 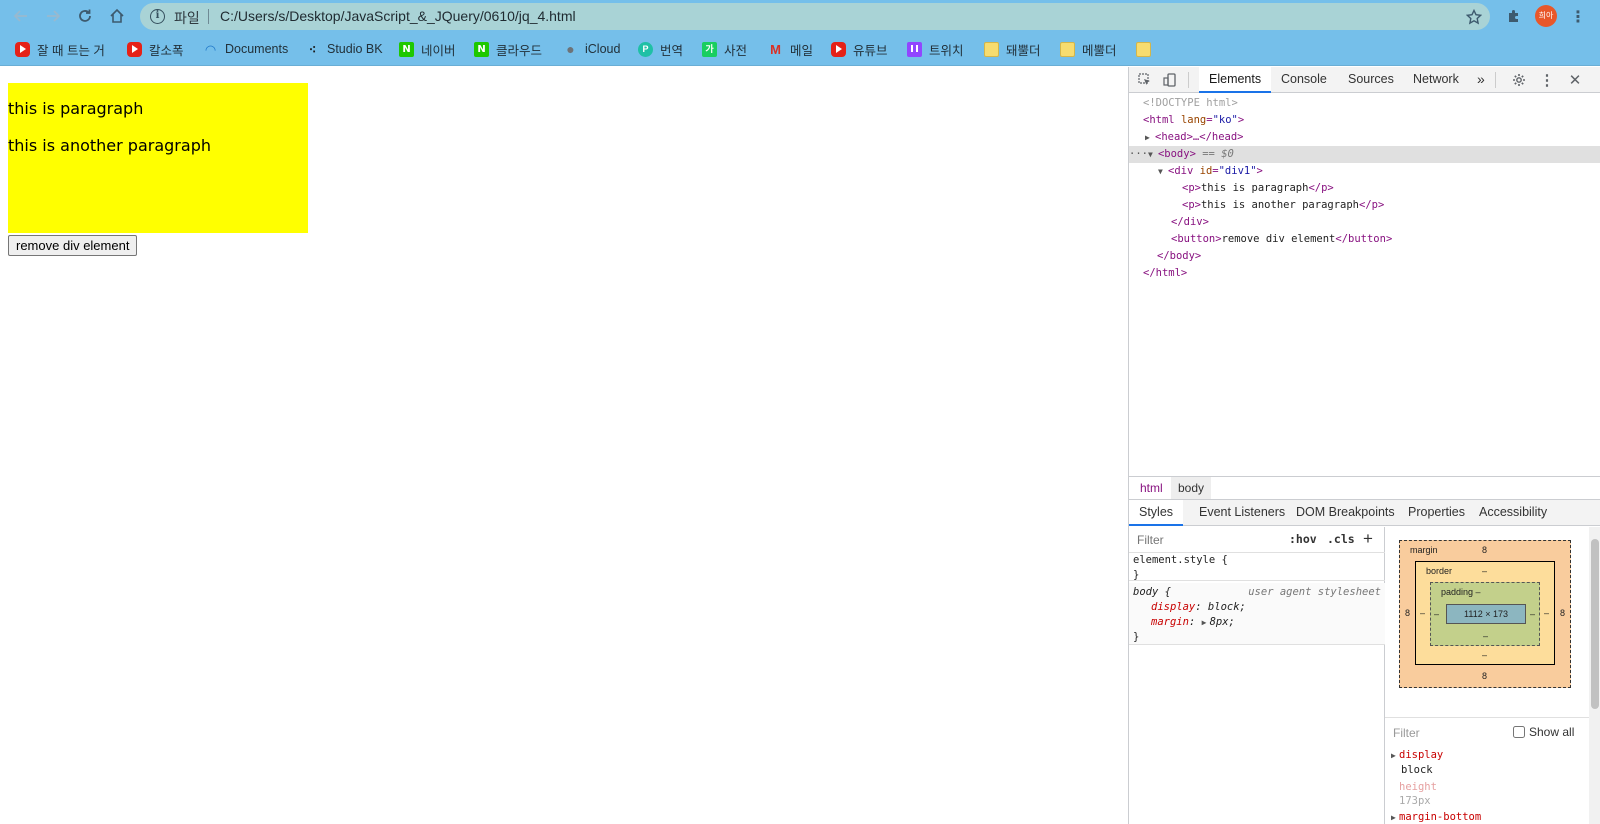 I want to click on padding-right-value: –, so click(x=1532, y=614).